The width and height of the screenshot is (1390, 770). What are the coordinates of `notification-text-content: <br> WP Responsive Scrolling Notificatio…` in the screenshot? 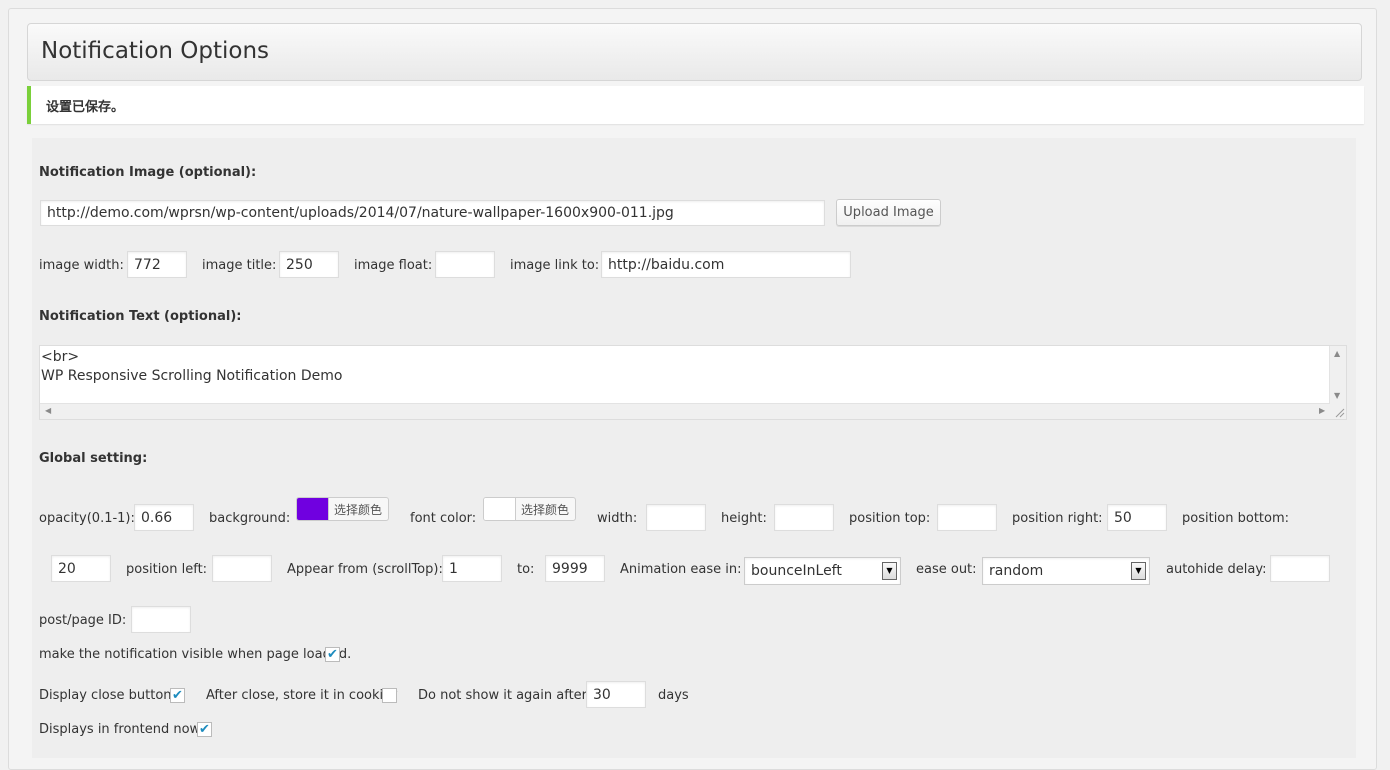 It's located at (192, 366).